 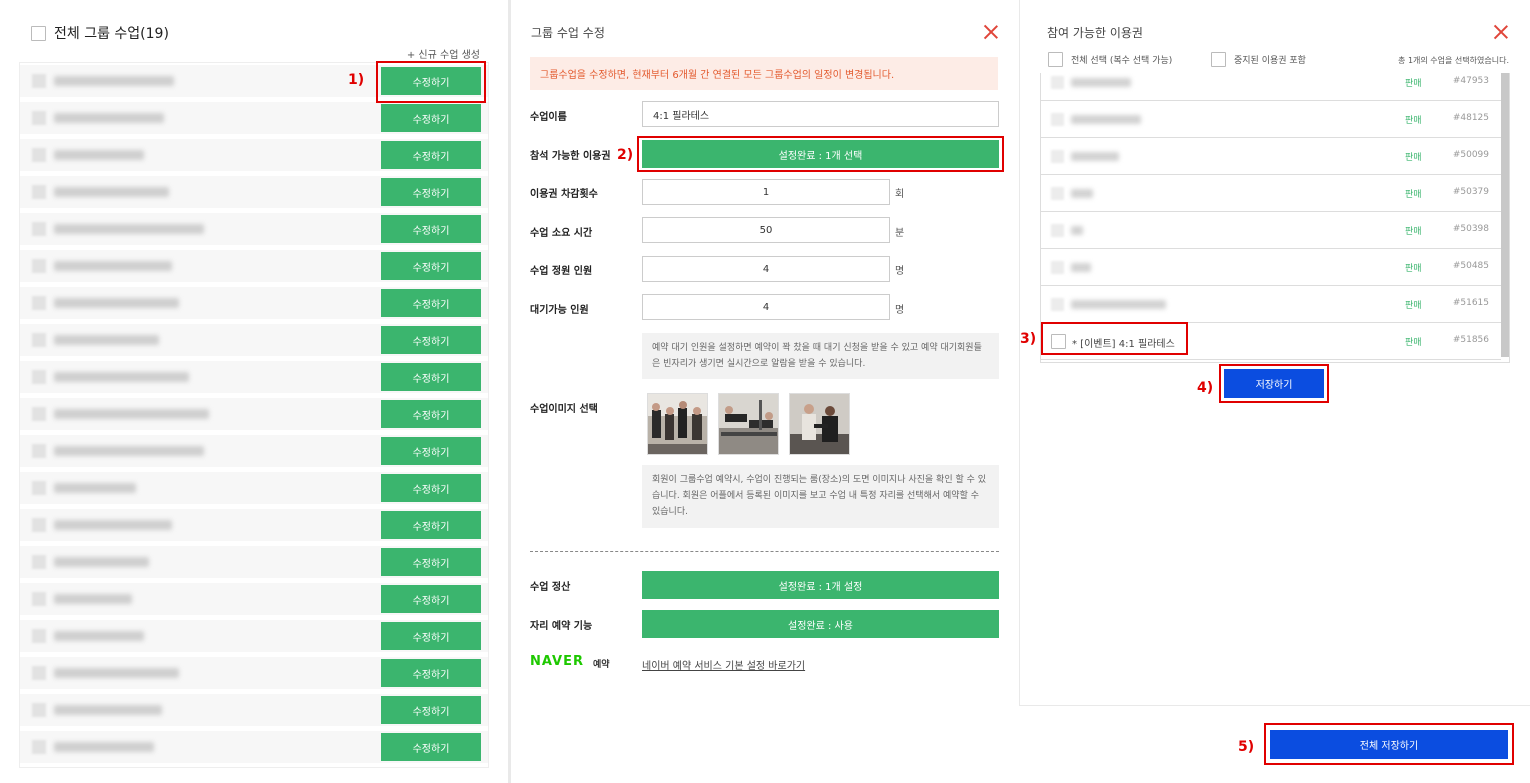 What do you see at coordinates (559, 310) in the screenshot?
I see `waiting-label: 대기가능 인원` at bounding box center [559, 310].